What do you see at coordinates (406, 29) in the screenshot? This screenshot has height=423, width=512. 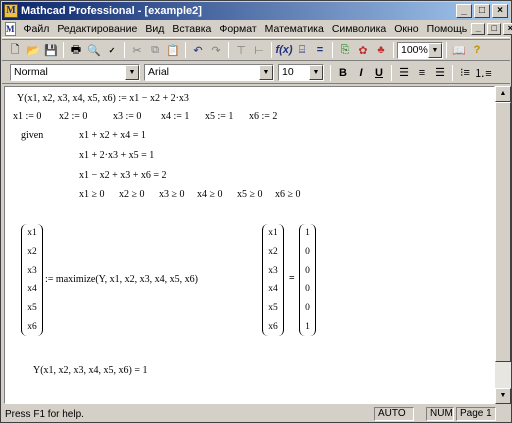 I see `menu-window: Окно` at bounding box center [406, 29].